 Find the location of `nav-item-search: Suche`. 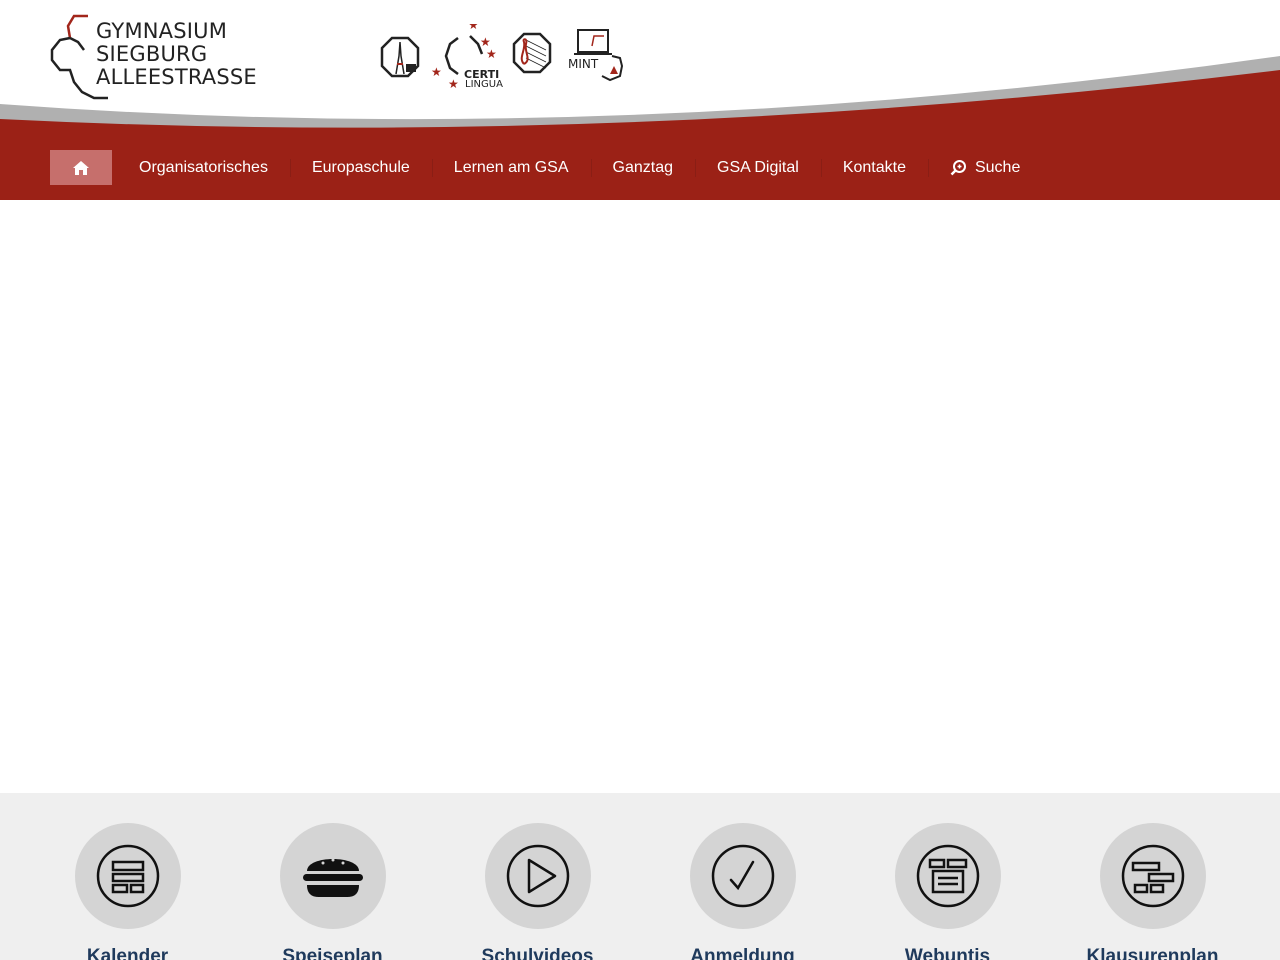

nav-item-search: Suche is located at coordinates (984, 167).